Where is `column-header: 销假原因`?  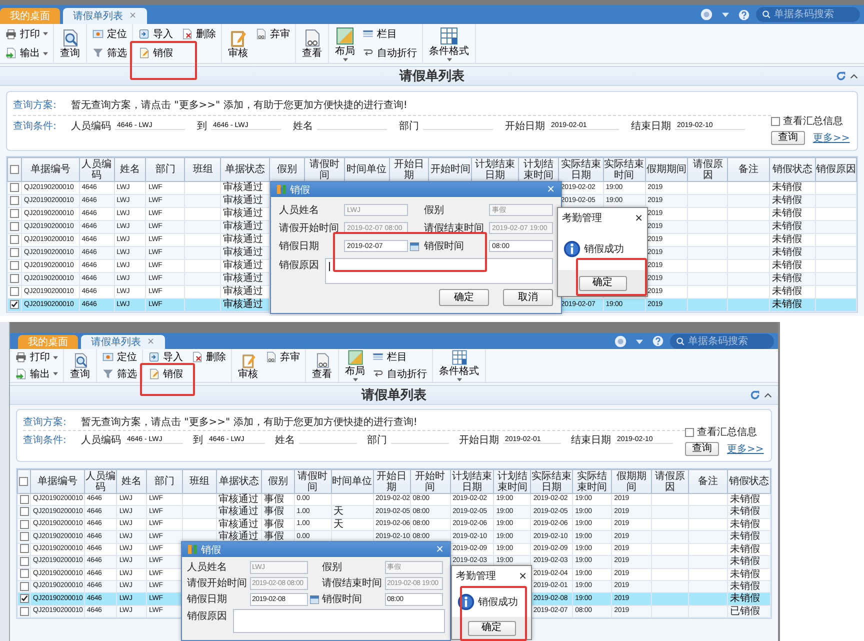 column-header: 销假原因 is located at coordinates (835, 170).